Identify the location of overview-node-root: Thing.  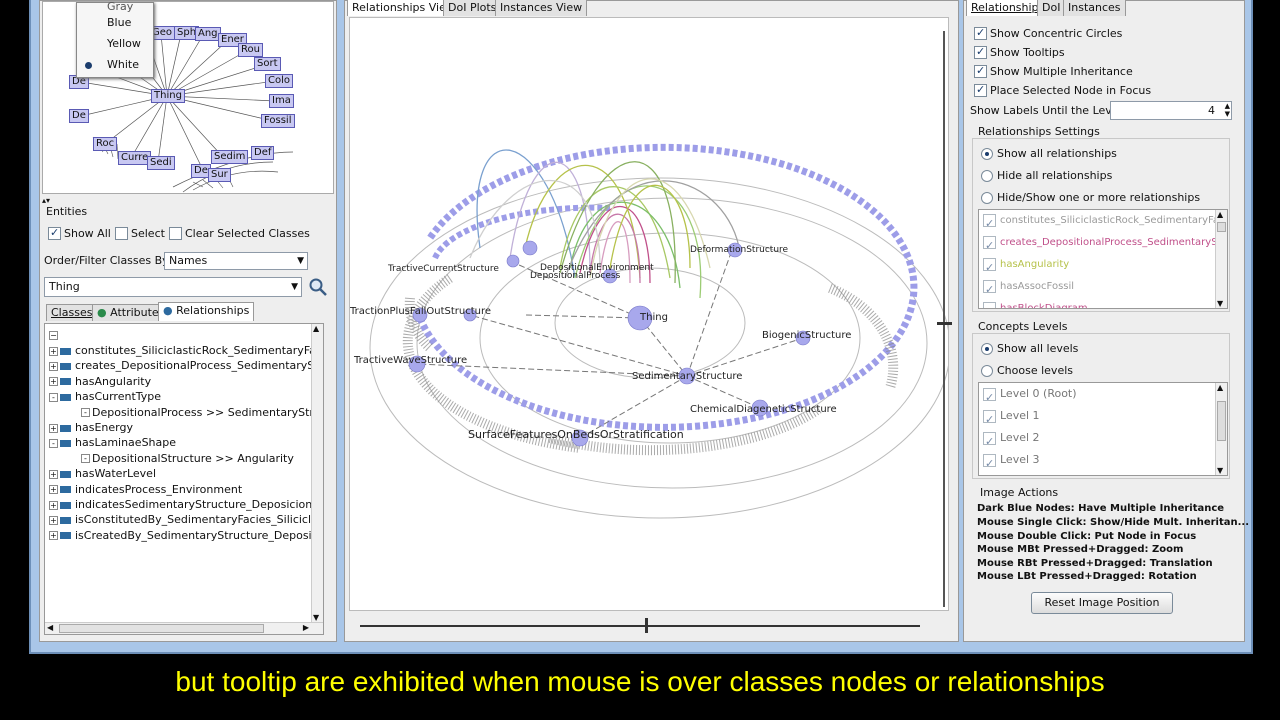
(168, 96).